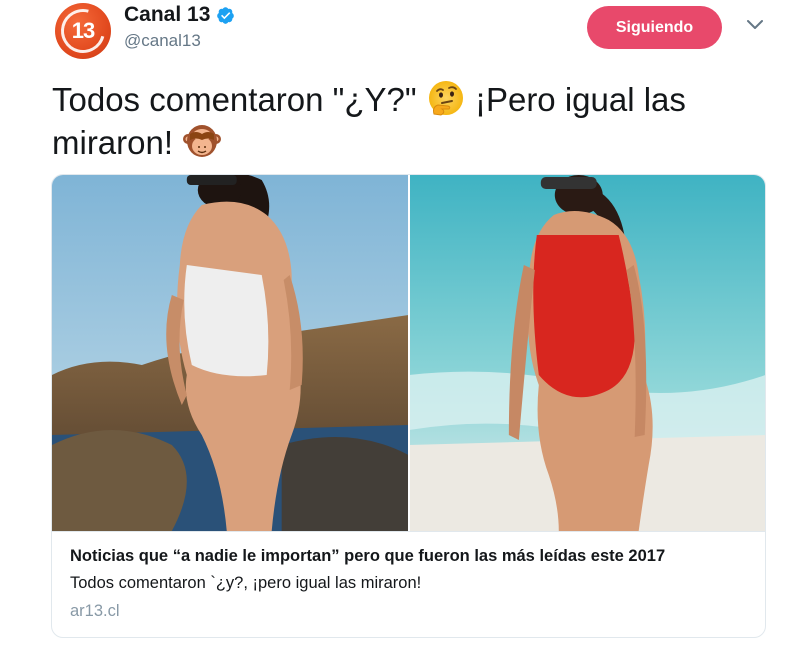  Describe the element at coordinates (95, 611) in the screenshot. I see `card-domain: ar13.cl` at that location.